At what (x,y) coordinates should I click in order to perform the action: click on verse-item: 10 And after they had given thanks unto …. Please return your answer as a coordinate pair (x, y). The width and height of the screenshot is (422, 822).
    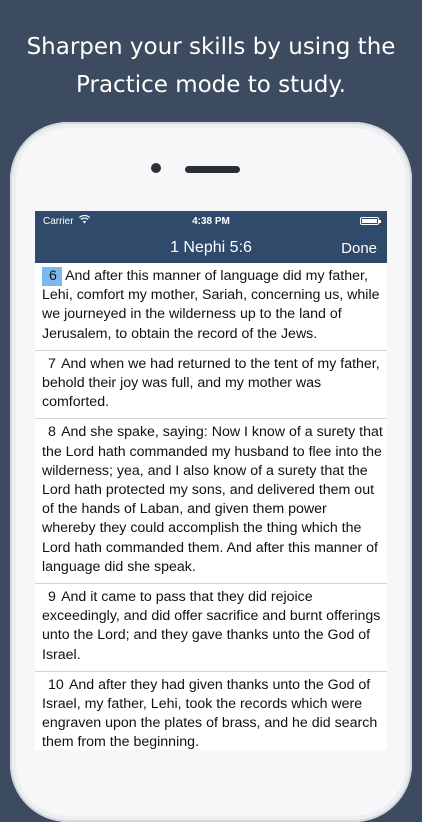
    Looking at the image, I should click on (211, 711).